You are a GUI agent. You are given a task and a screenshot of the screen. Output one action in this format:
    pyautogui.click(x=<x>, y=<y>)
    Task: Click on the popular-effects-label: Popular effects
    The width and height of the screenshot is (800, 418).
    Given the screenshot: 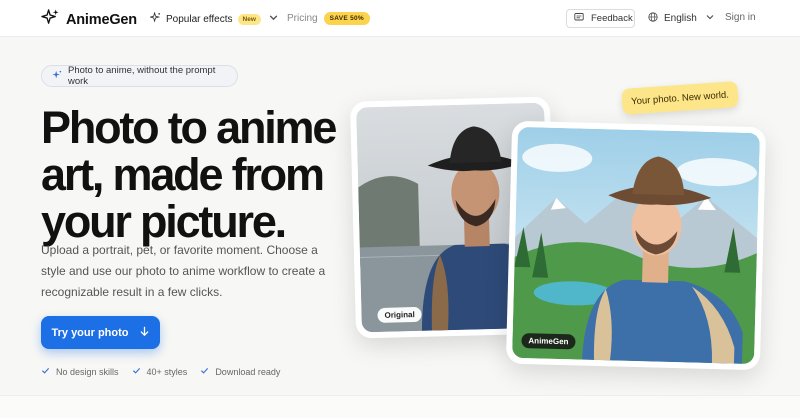 What is the action you would take?
    pyautogui.click(x=199, y=19)
    